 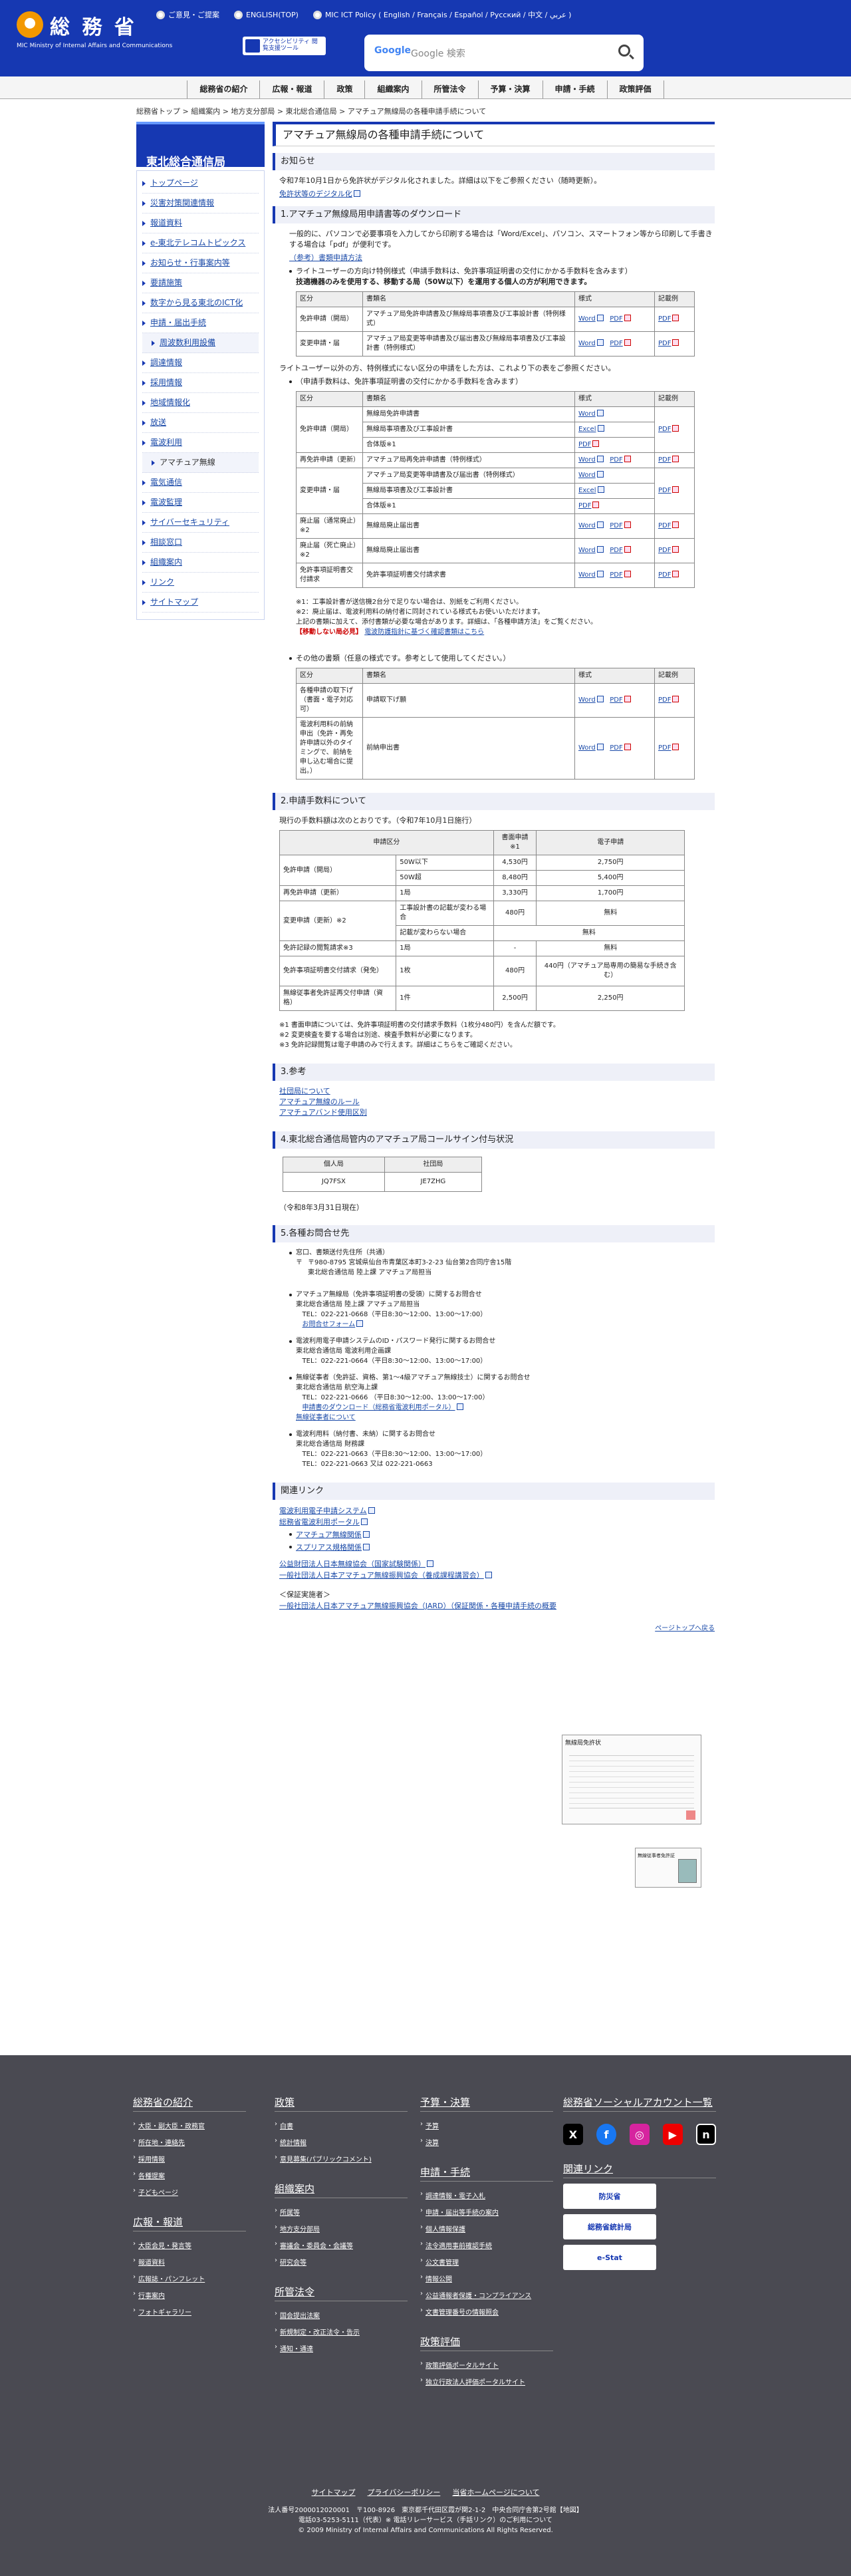 What do you see at coordinates (329, 1324) in the screenshot?
I see `contact-link: お問合せフォーム` at bounding box center [329, 1324].